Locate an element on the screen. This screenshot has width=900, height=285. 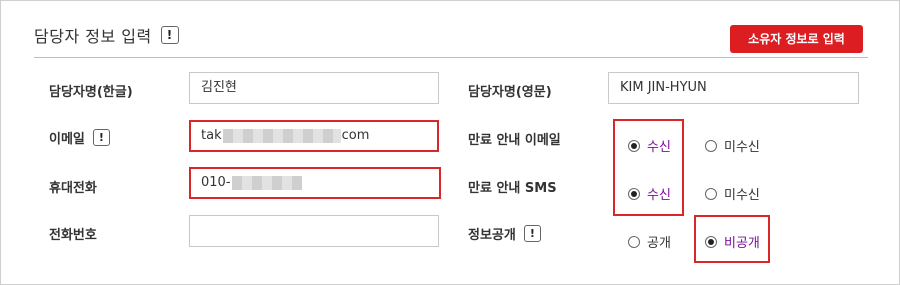
email-input: tak com is located at coordinates (314, 136).